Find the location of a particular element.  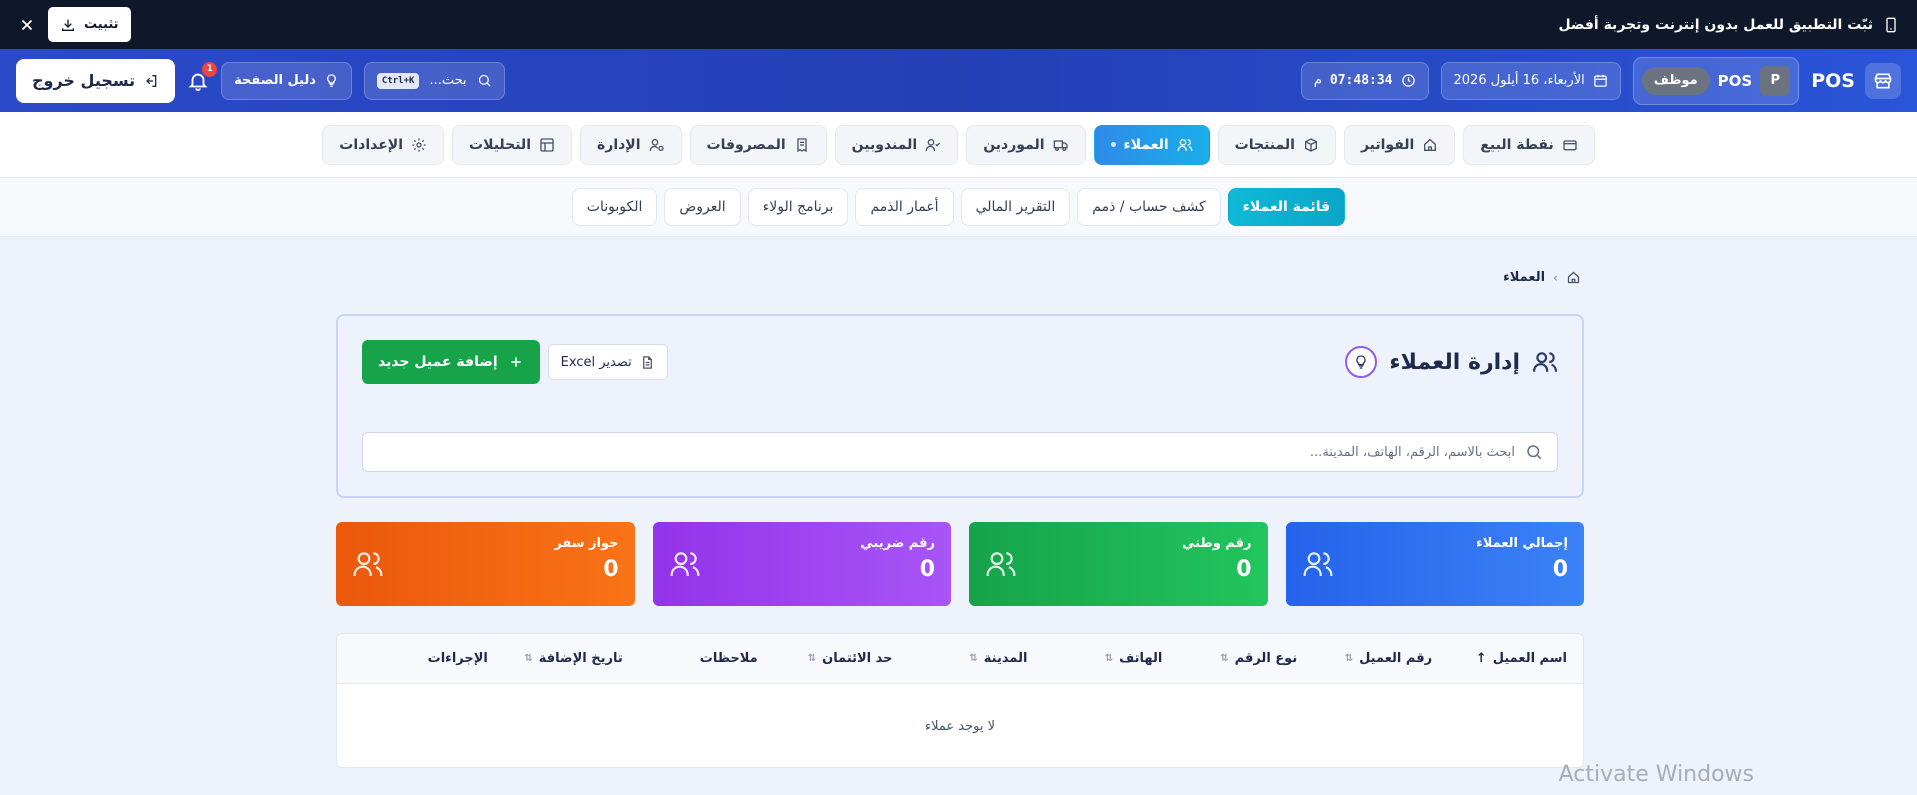

sort-asc-icon: ↑ is located at coordinates (1481, 658).